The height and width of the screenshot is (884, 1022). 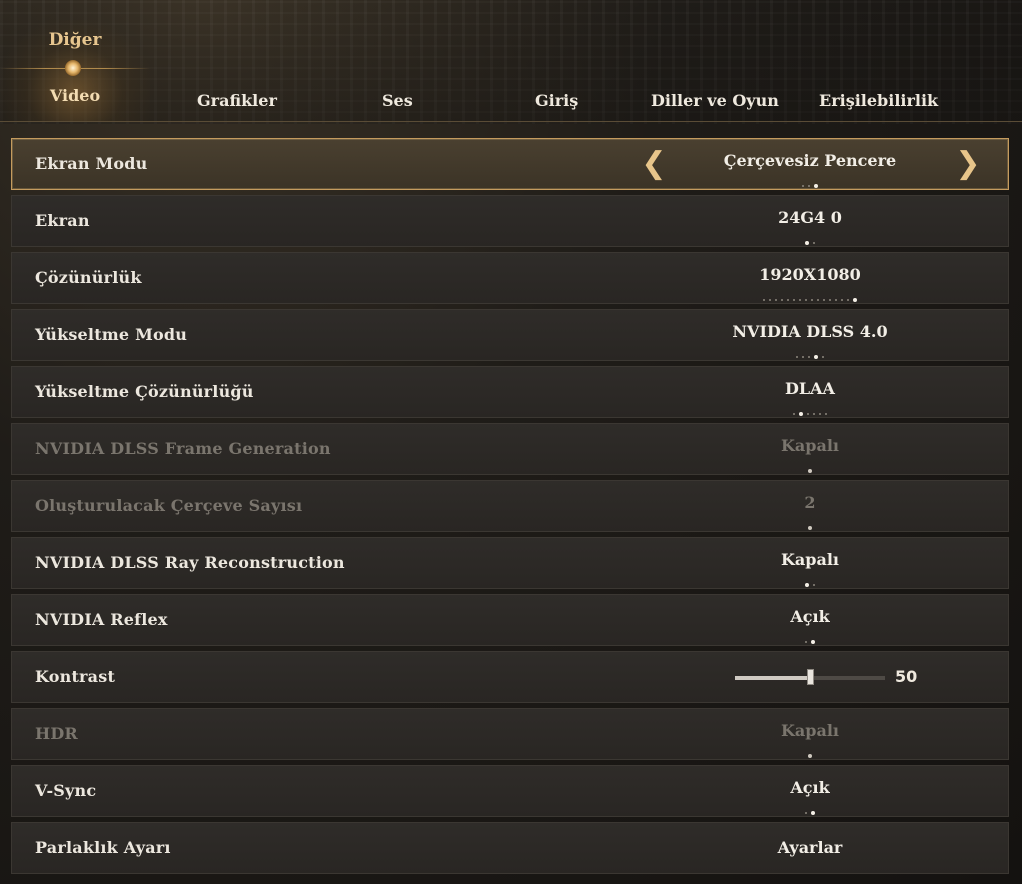 What do you see at coordinates (510, 392) in the screenshot?
I see `setting-row-yukseltme-cozunurlugu: Yükseltme Çözünürlüğü DLAA` at bounding box center [510, 392].